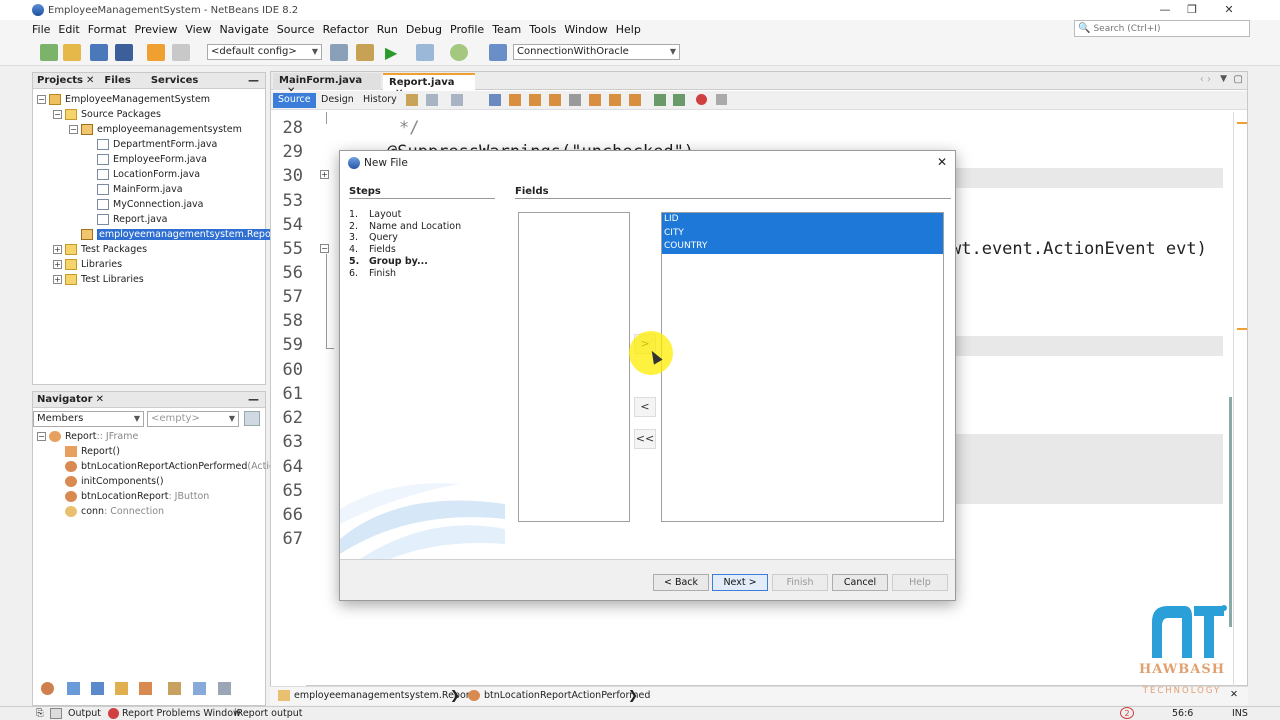 The image size is (1280, 720). I want to click on next-button: Next >, so click(740, 582).